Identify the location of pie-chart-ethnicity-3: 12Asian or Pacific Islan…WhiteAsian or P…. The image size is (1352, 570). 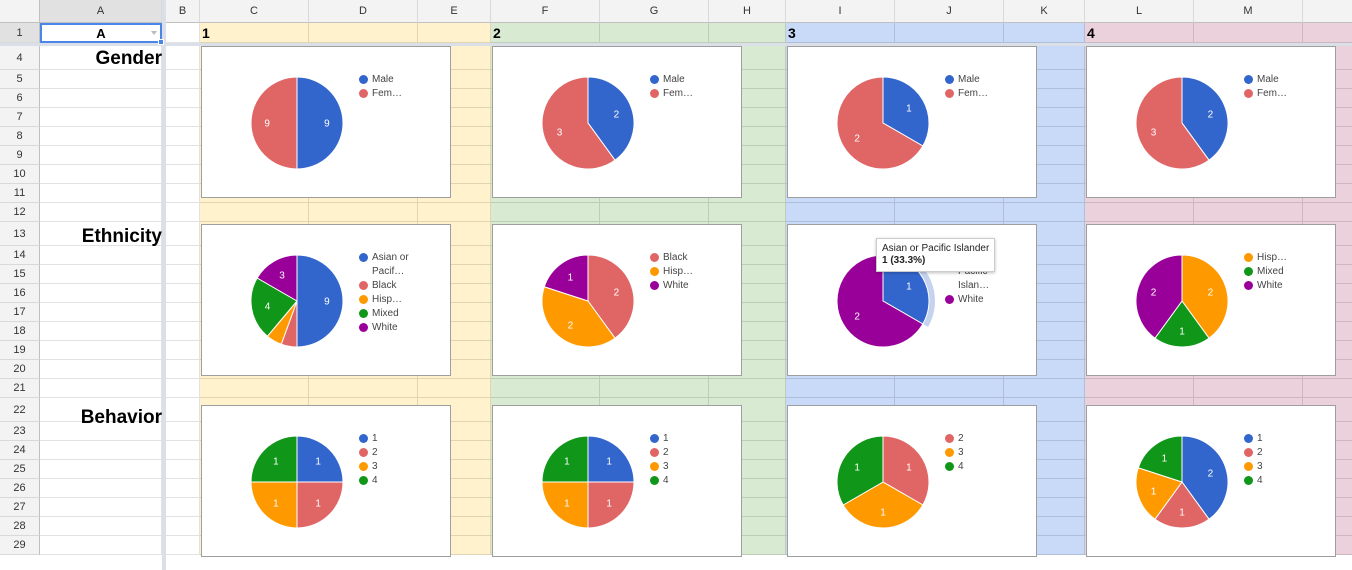
(912, 300).